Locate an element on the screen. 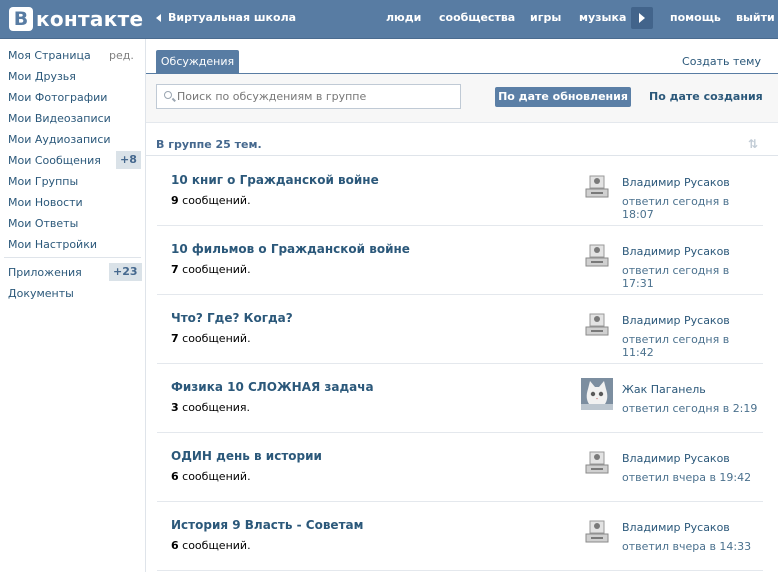  sidebar-item-settings: Мои Настройки is located at coordinates (52, 244).